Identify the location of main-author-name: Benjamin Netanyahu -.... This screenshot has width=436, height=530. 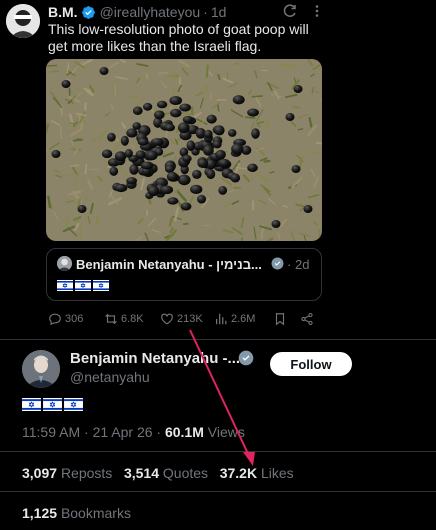
(155, 358).